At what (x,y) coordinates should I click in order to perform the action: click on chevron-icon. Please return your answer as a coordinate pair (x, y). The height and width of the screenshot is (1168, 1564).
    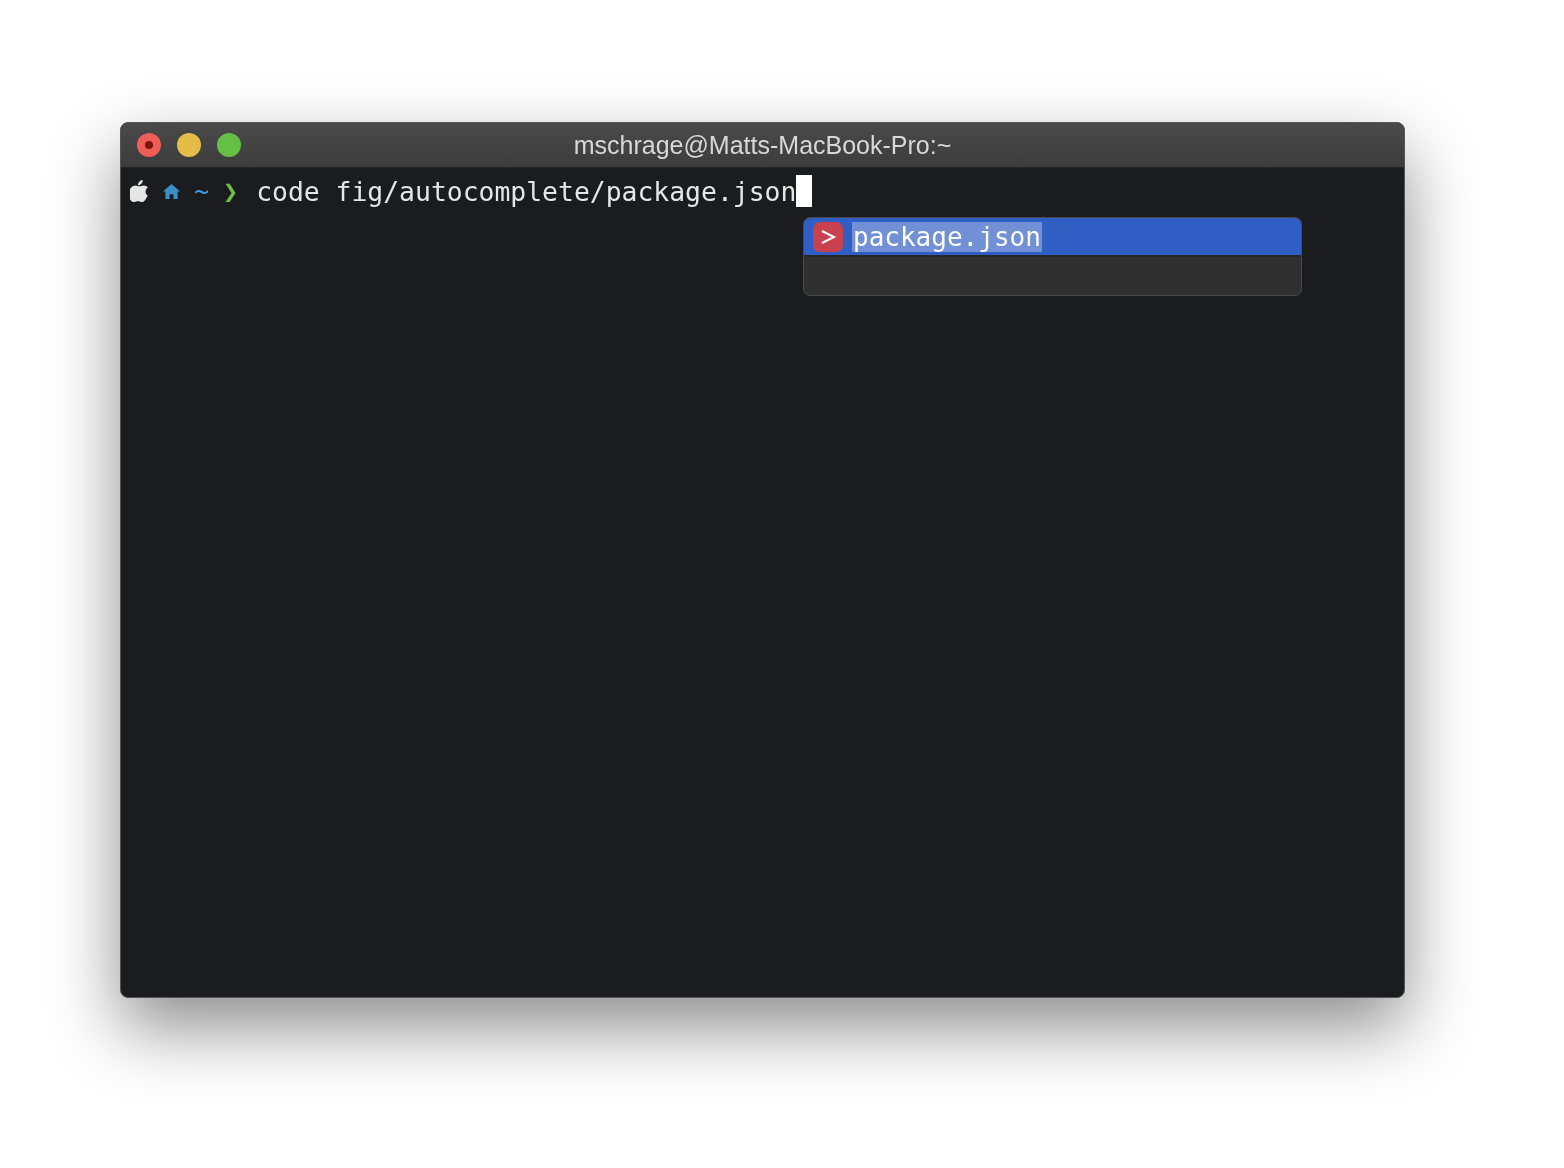
    Looking at the image, I should click on (828, 236).